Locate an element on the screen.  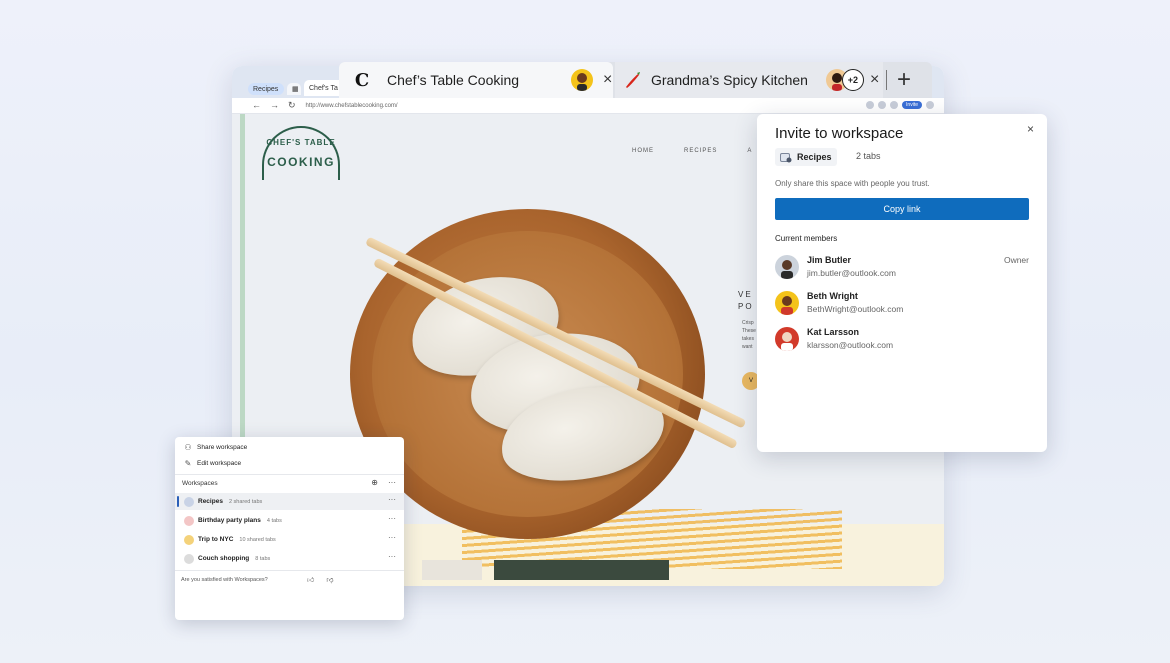
profile-icon is located at coordinates (894, 105).